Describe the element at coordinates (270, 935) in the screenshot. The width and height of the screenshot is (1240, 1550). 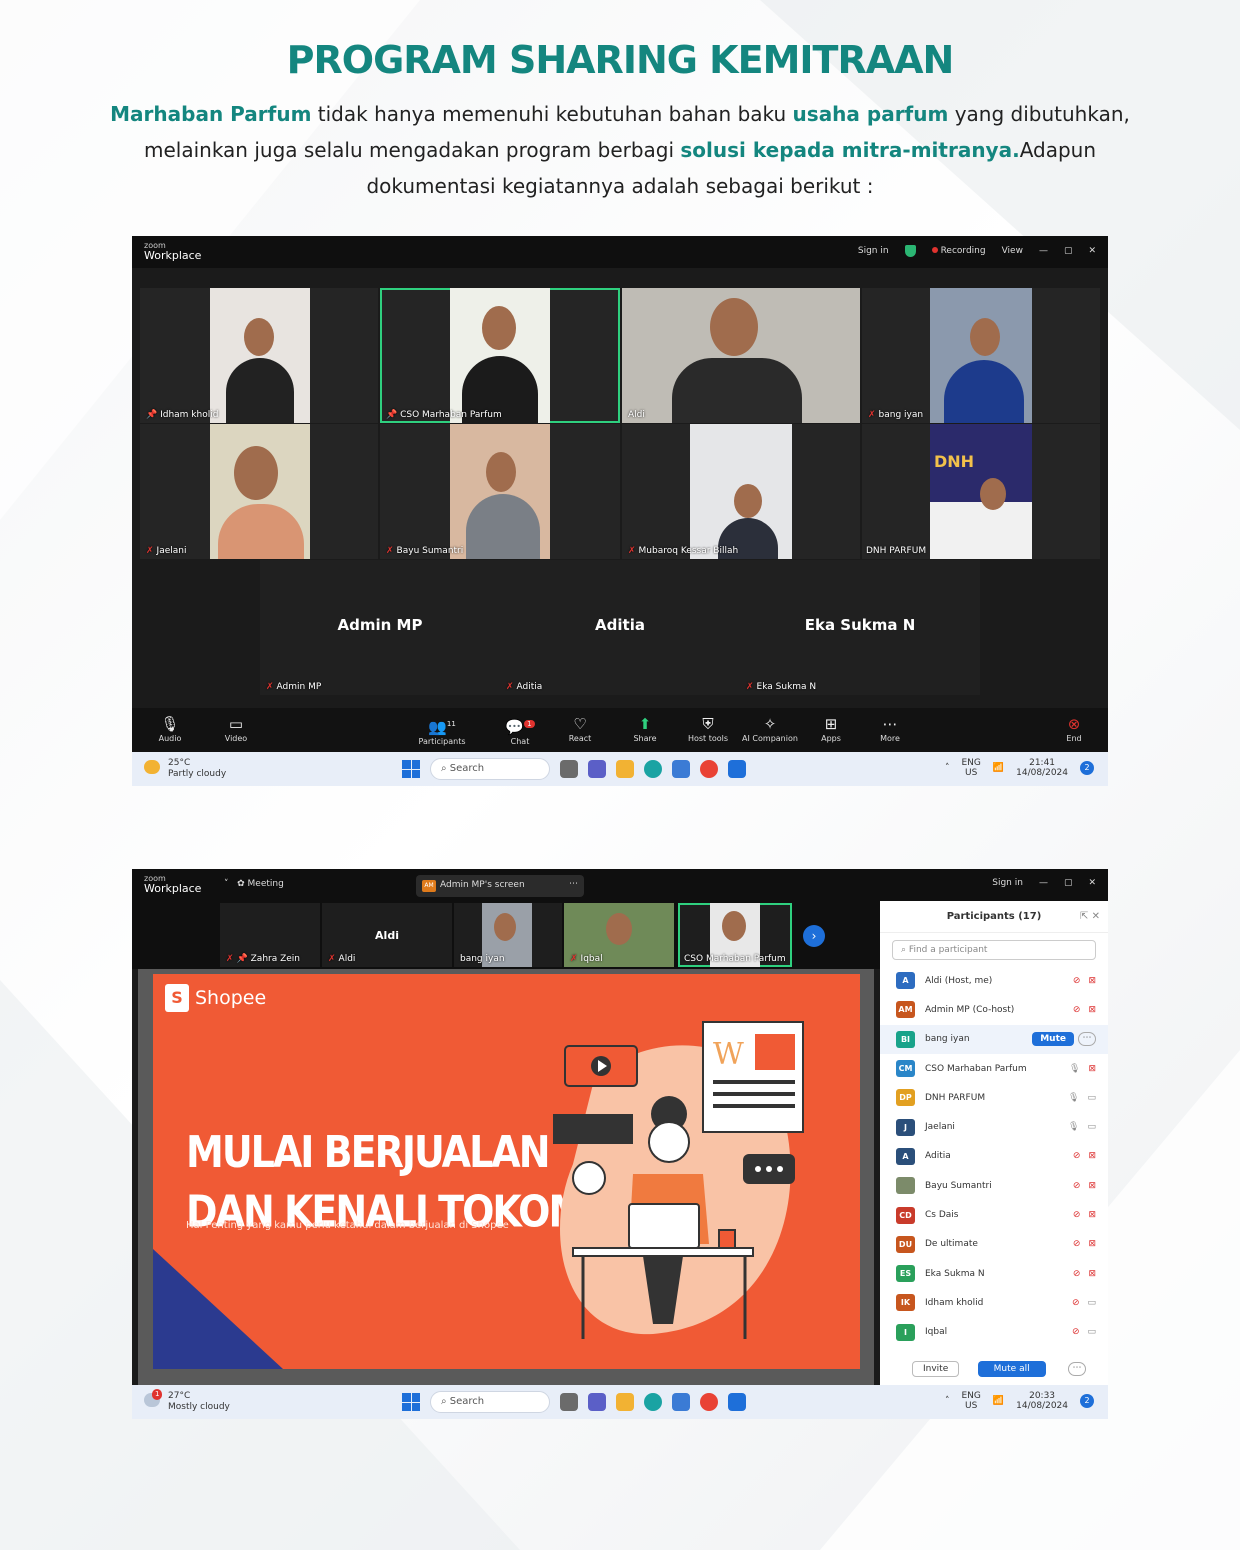
I see `thumb-tile: ✗ 📌 Zahra Zein` at that location.